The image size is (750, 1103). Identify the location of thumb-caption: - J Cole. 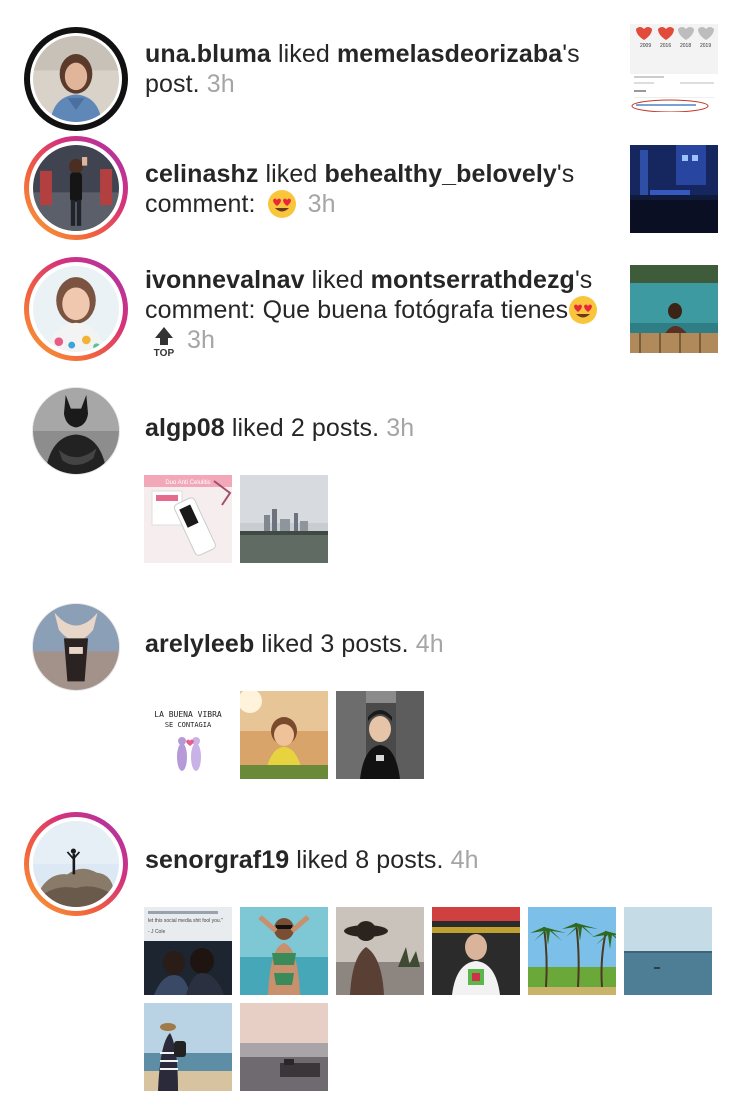
(156, 932).